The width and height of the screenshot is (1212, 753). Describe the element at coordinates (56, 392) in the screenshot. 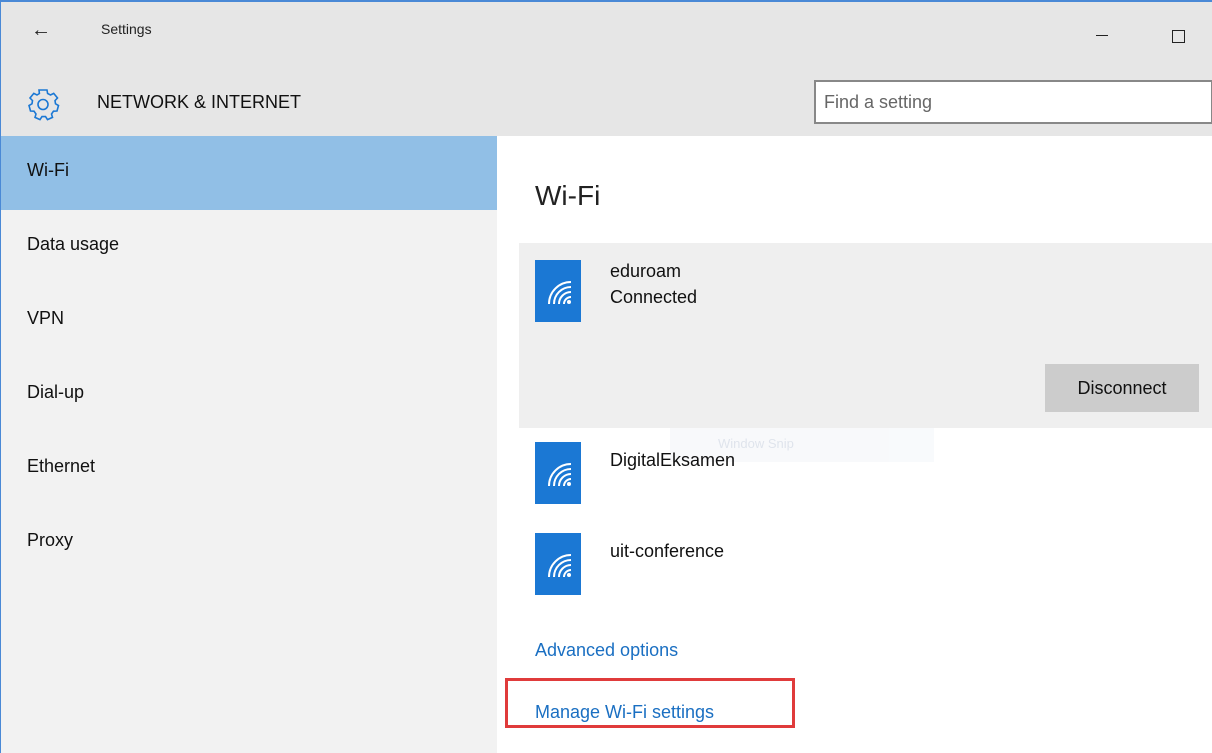

I see `sidebar-item-label: Dial-up` at that location.